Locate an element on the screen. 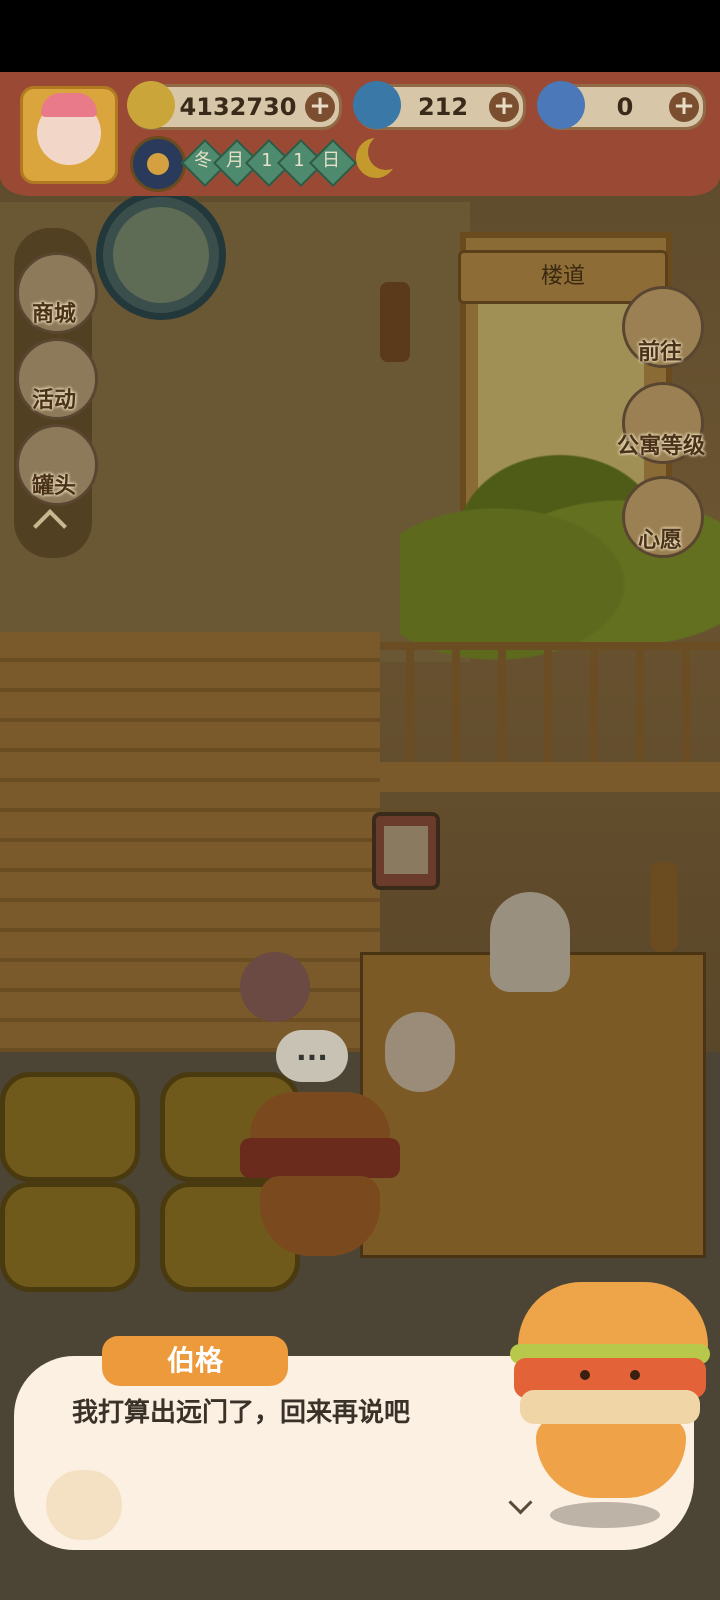 The width and height of the screenshot is (720, 1600). calico-cat-character is located at coordinates (420, 1052).